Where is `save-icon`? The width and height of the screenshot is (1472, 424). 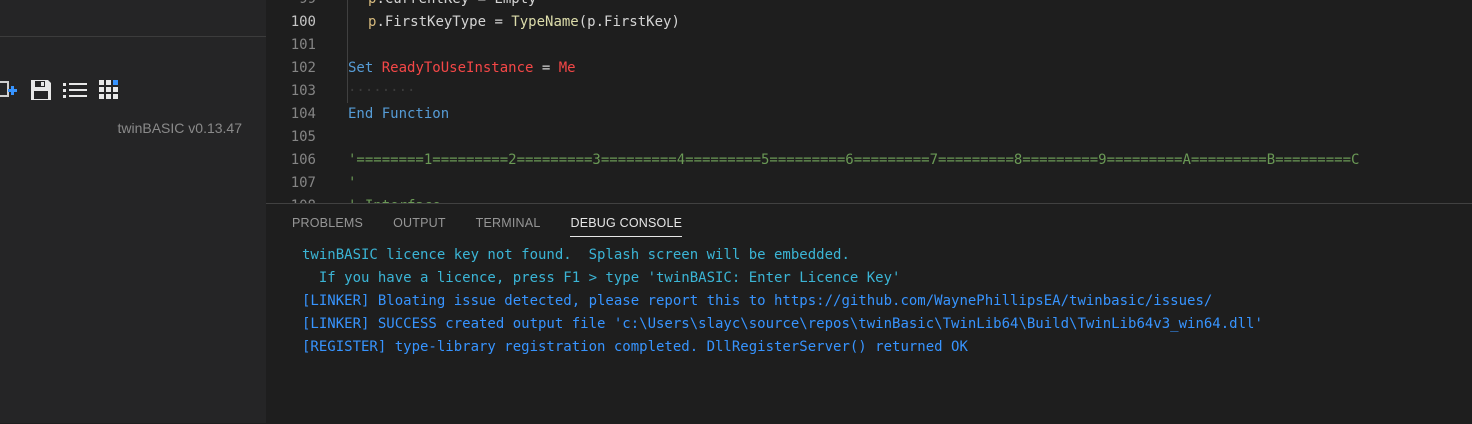 save-icon is located at coordinates (41, 90).